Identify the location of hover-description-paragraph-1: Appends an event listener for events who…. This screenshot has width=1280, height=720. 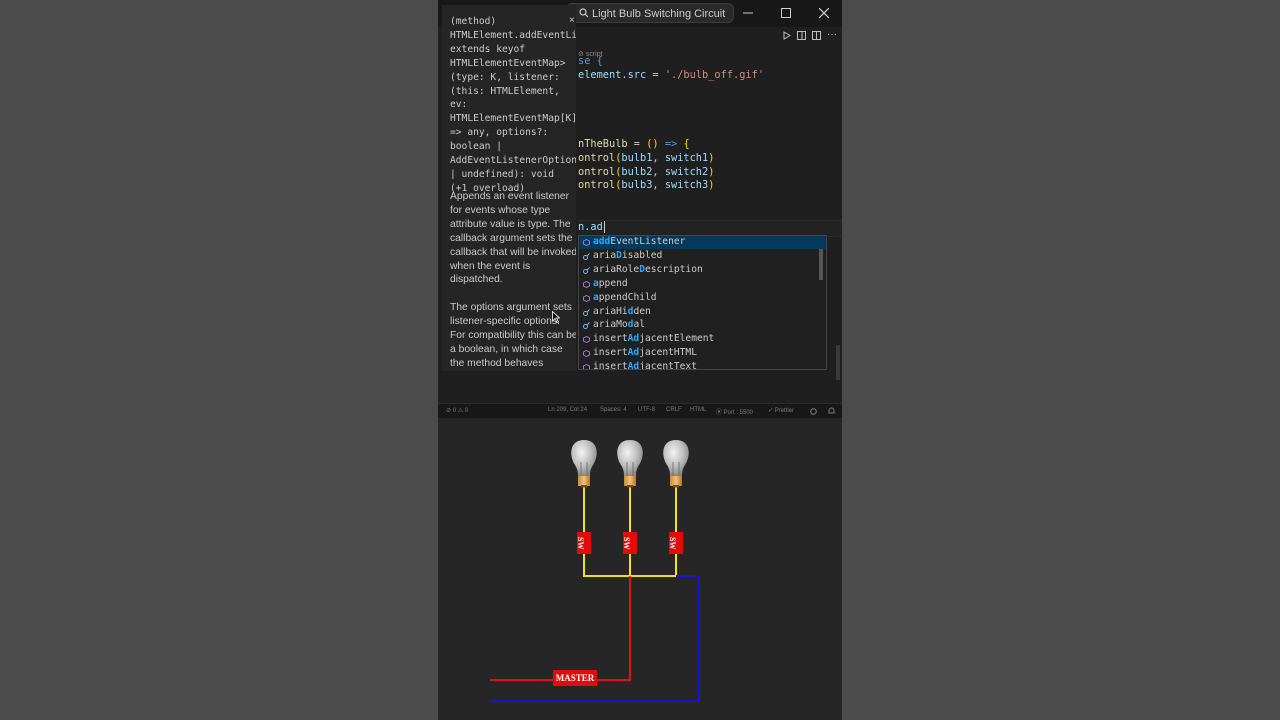
(513, 238).